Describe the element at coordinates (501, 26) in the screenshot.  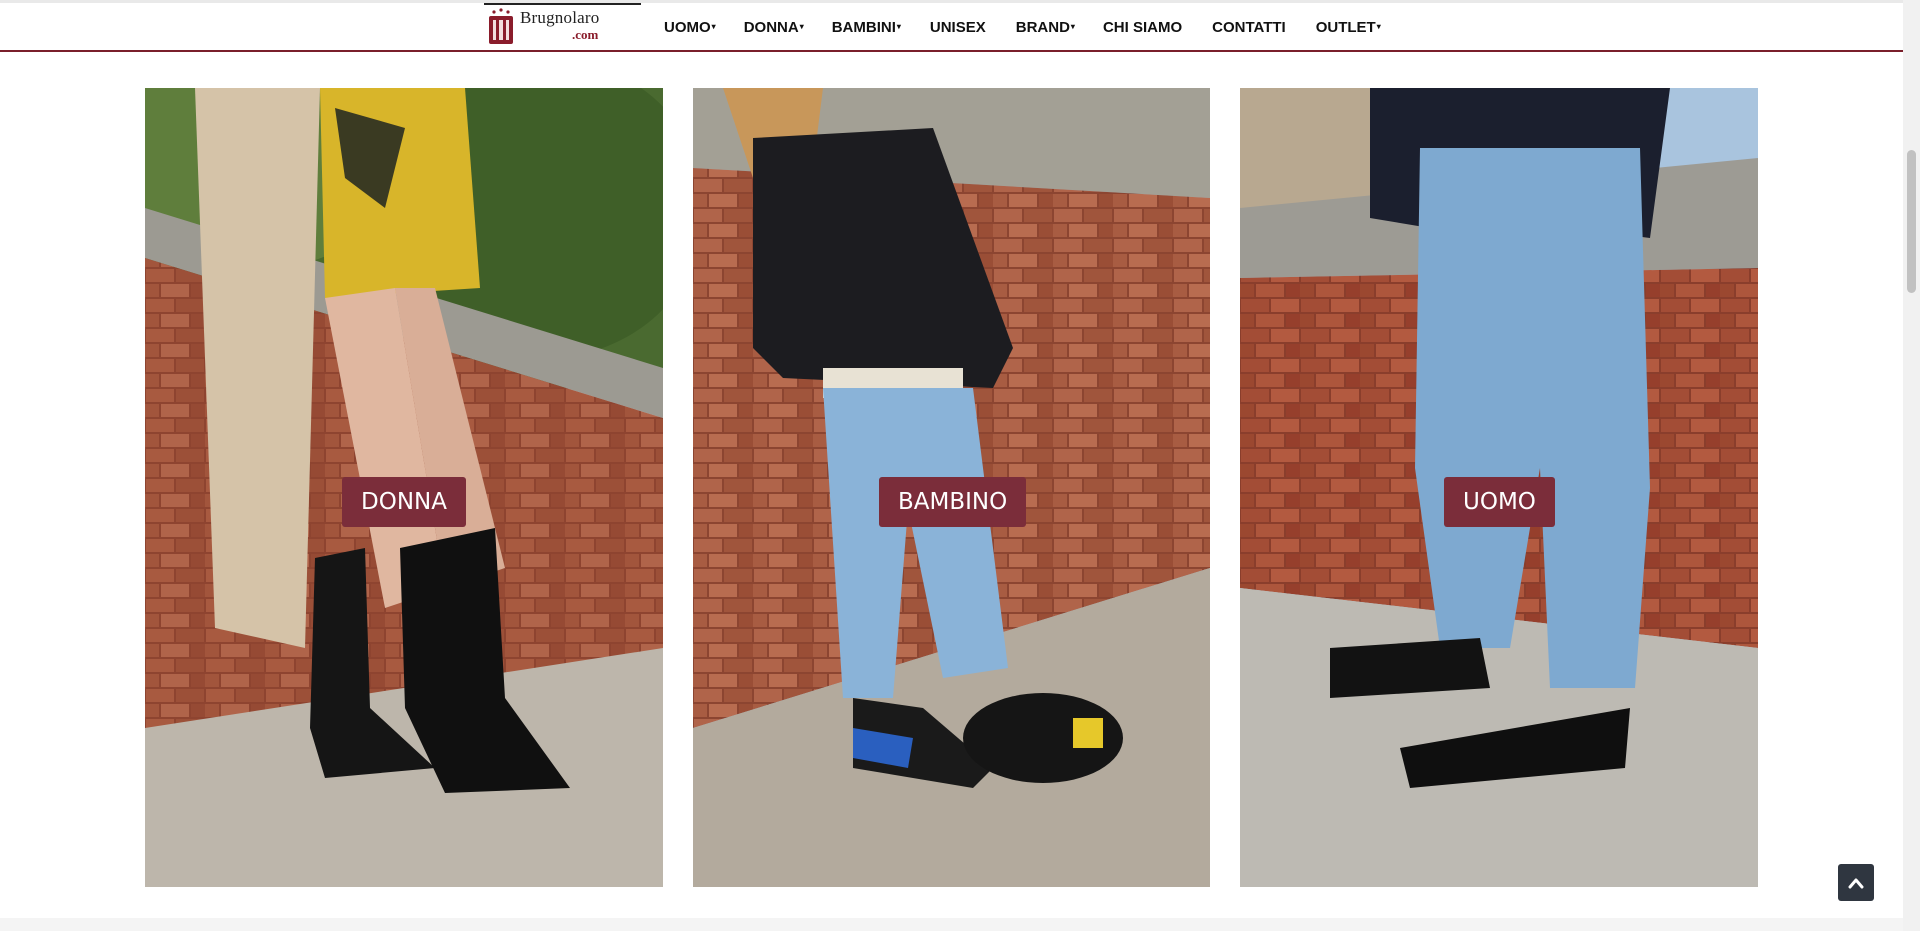
I see `brand-monogram-icon` at that location.